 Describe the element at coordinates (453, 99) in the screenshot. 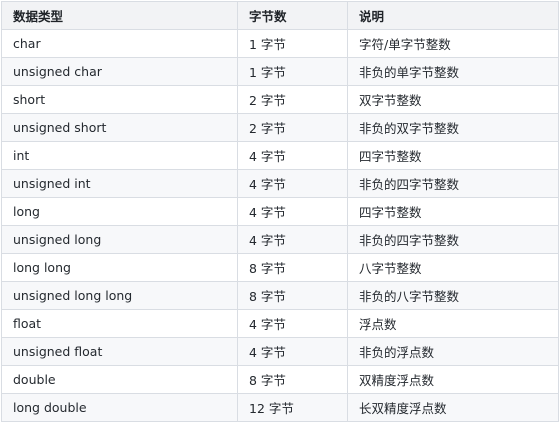

I see `cell-description: 双字节整数` at that location.